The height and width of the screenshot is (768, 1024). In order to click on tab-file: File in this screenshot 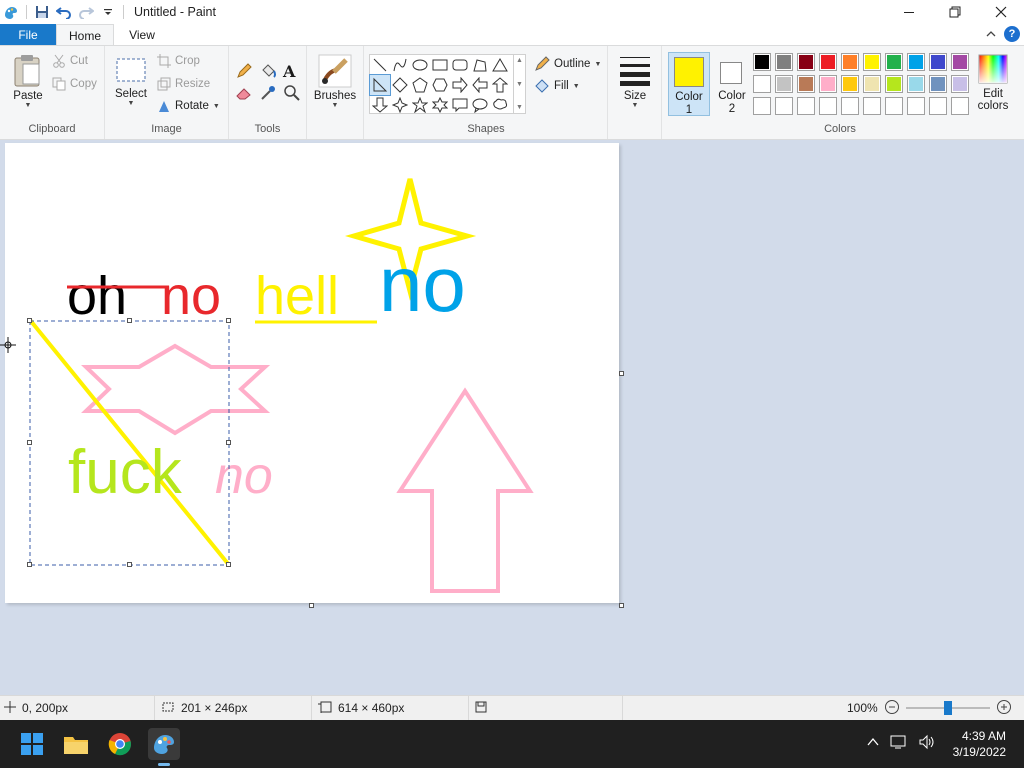, I will do `click(28, 35)`.